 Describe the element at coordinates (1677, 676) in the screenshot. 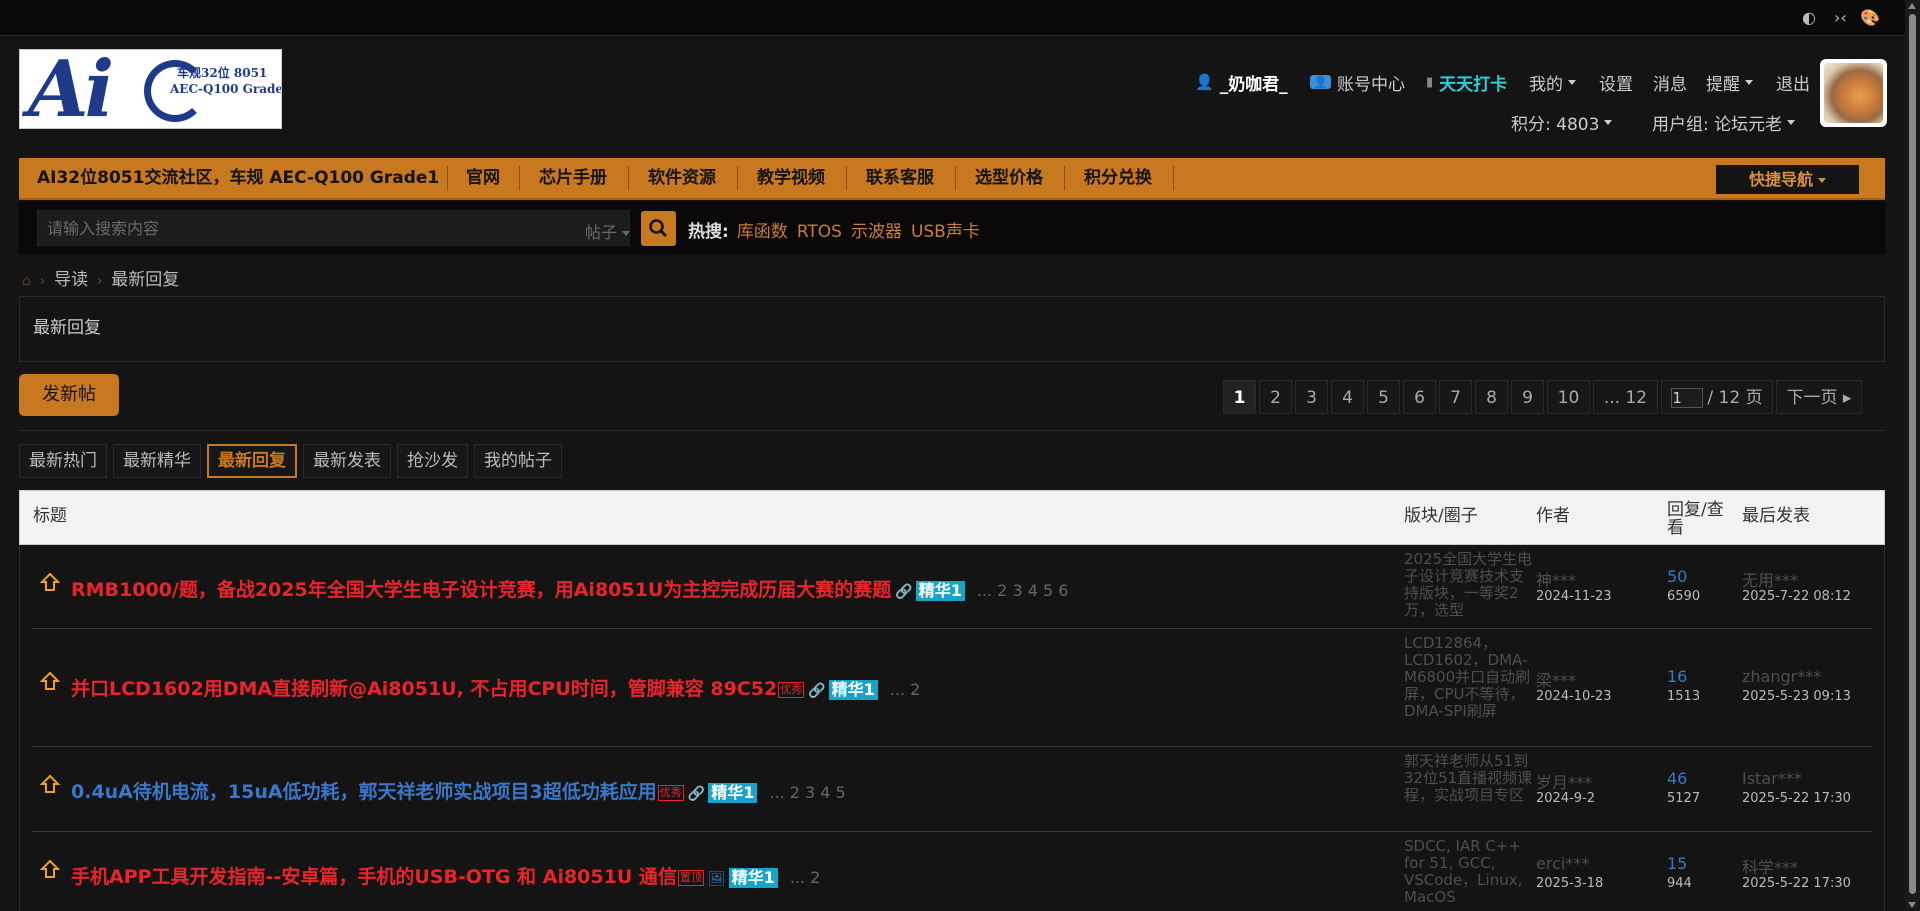

I see `reply-count: 16` at that location.